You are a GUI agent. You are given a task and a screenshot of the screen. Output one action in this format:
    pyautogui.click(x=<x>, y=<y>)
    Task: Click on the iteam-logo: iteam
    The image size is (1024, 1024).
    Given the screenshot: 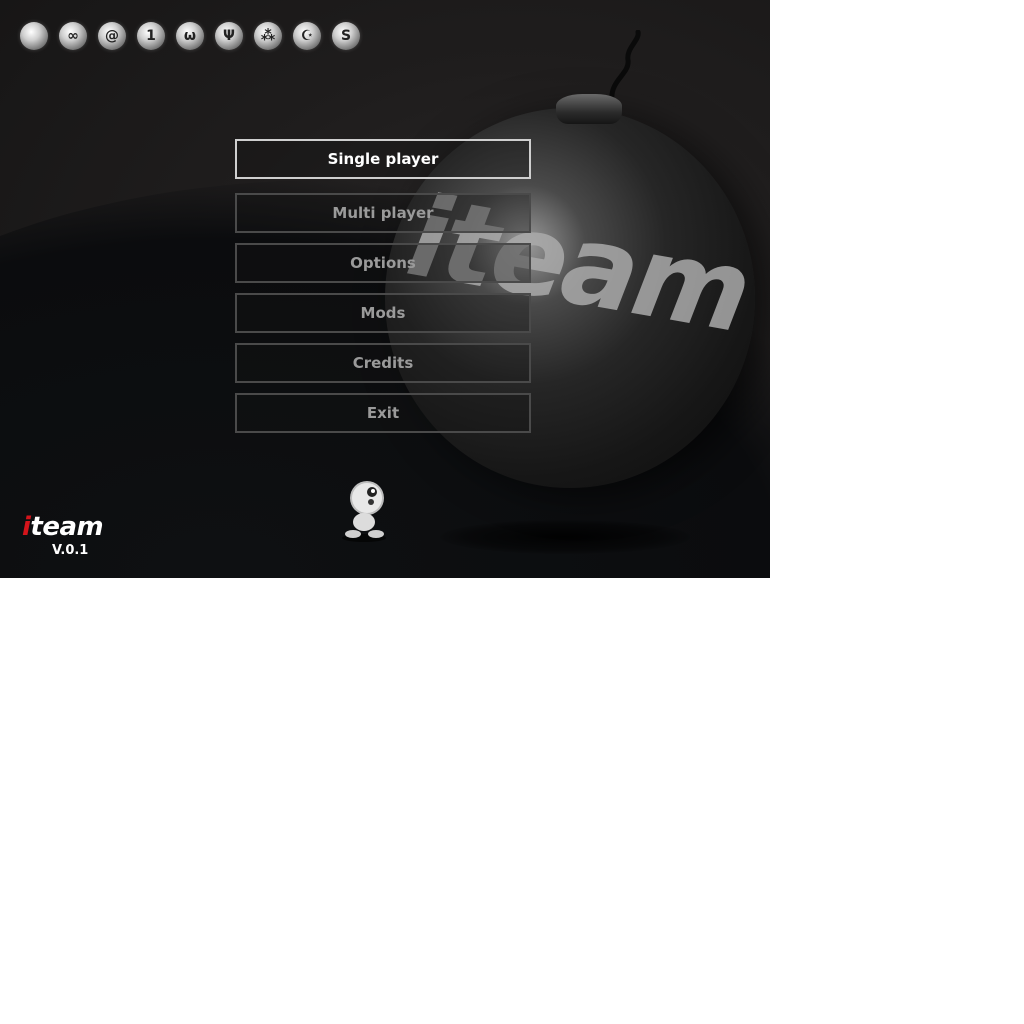 What is the action you would take?
    pyautogui.click(x=63, y=527)
    